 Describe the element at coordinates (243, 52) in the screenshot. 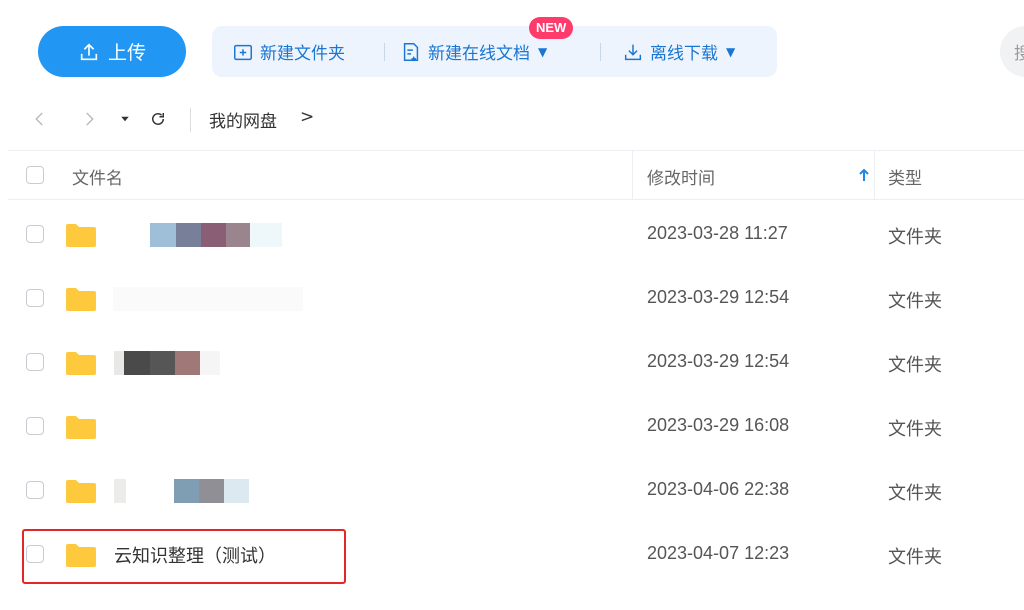

I see `new-folder-icon` at that location.